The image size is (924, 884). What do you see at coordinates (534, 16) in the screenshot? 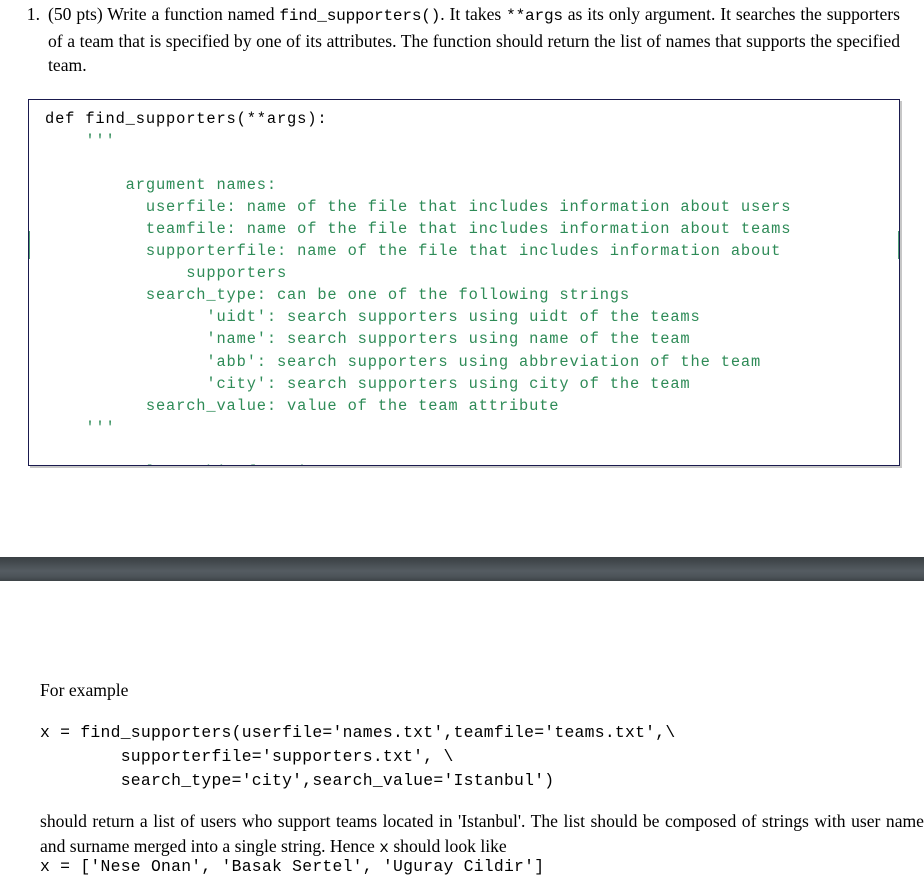
I see `problem-inline-code-args: **args` at bounding box center [534, 16].